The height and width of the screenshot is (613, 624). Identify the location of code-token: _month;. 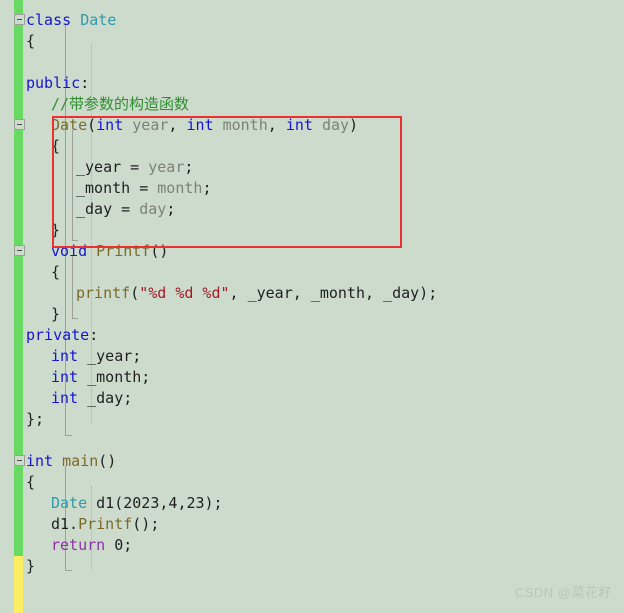
(114, 377).